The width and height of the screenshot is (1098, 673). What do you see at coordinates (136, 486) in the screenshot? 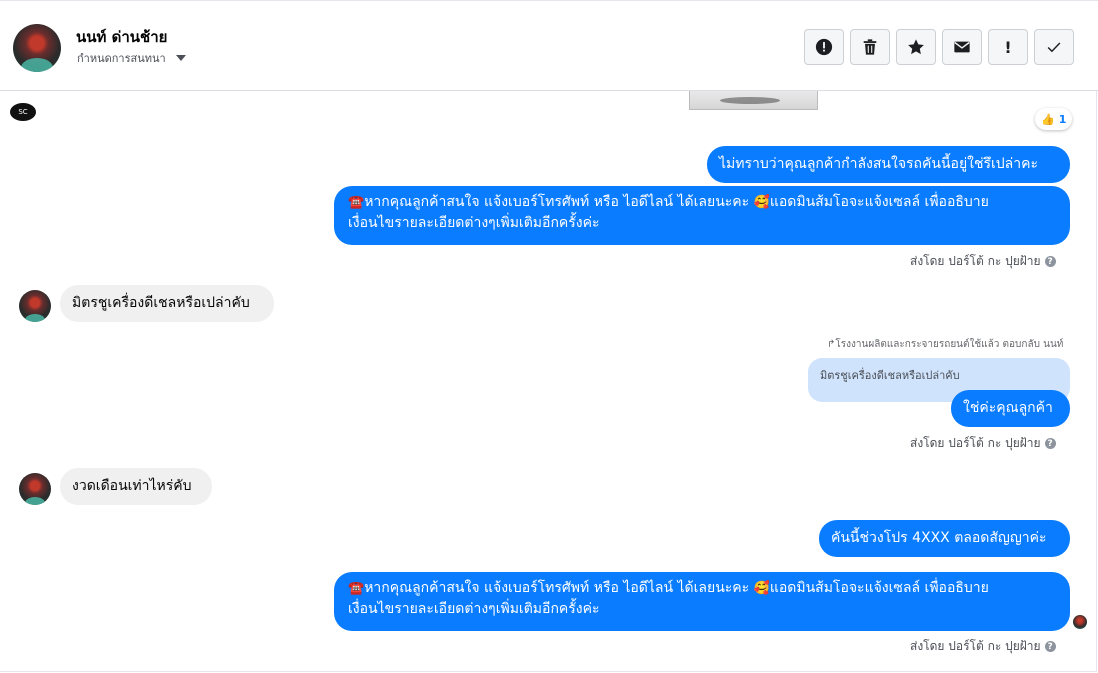
I see `message-bubble-incoming: งวดเดือนเท่าไหร่คับ` at bounding box center [136, 486].